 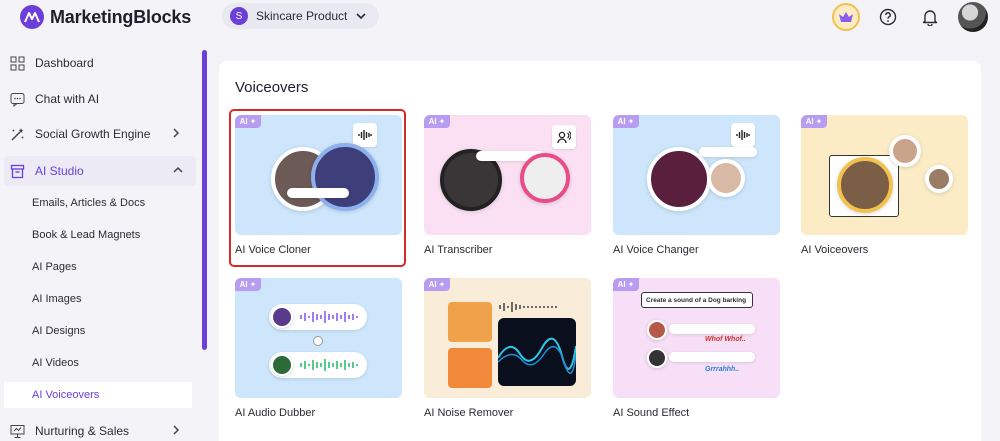 What do you see at coordinates (98, 299) in the screenshot?
I see `sidebar-sub-ai-images: AI Images` at bounding box center [98, 299].